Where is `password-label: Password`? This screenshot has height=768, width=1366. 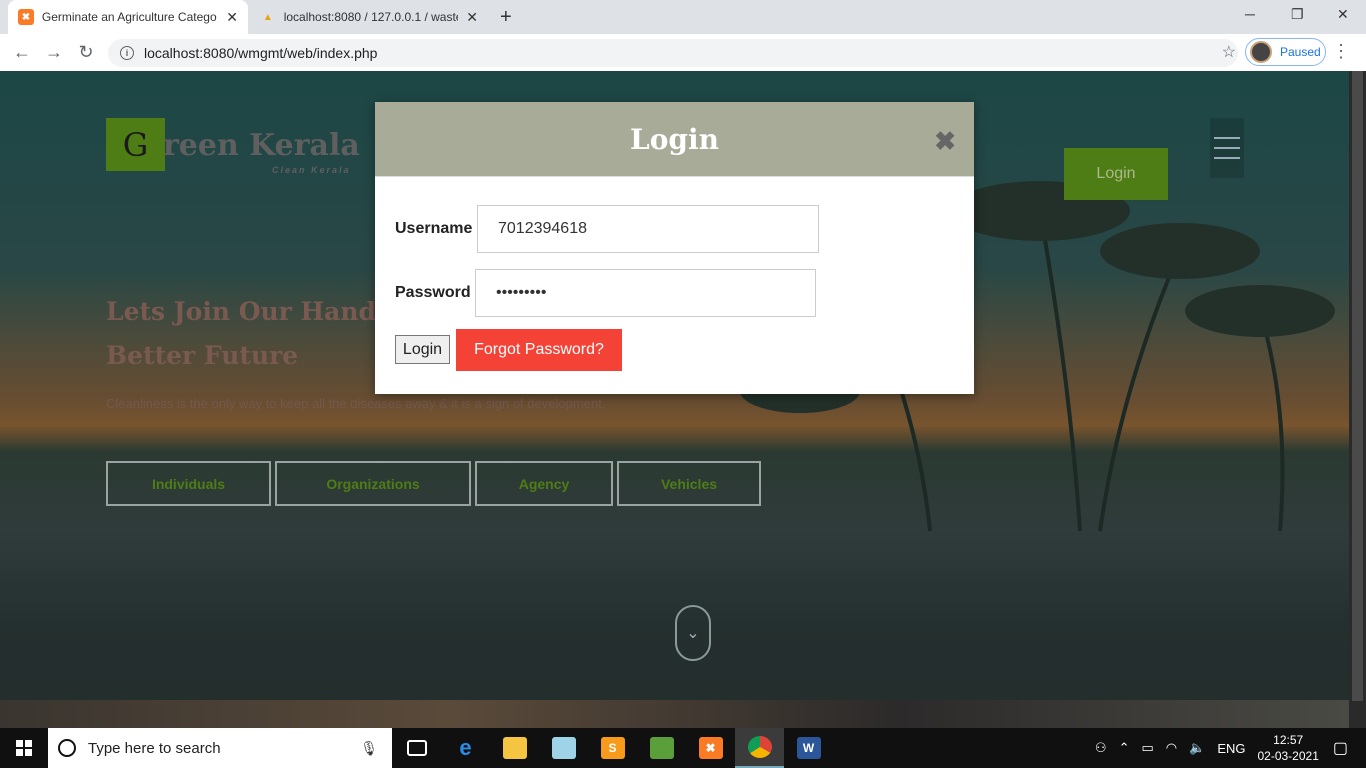
password-label: Password is located at coordinates (433, 292).